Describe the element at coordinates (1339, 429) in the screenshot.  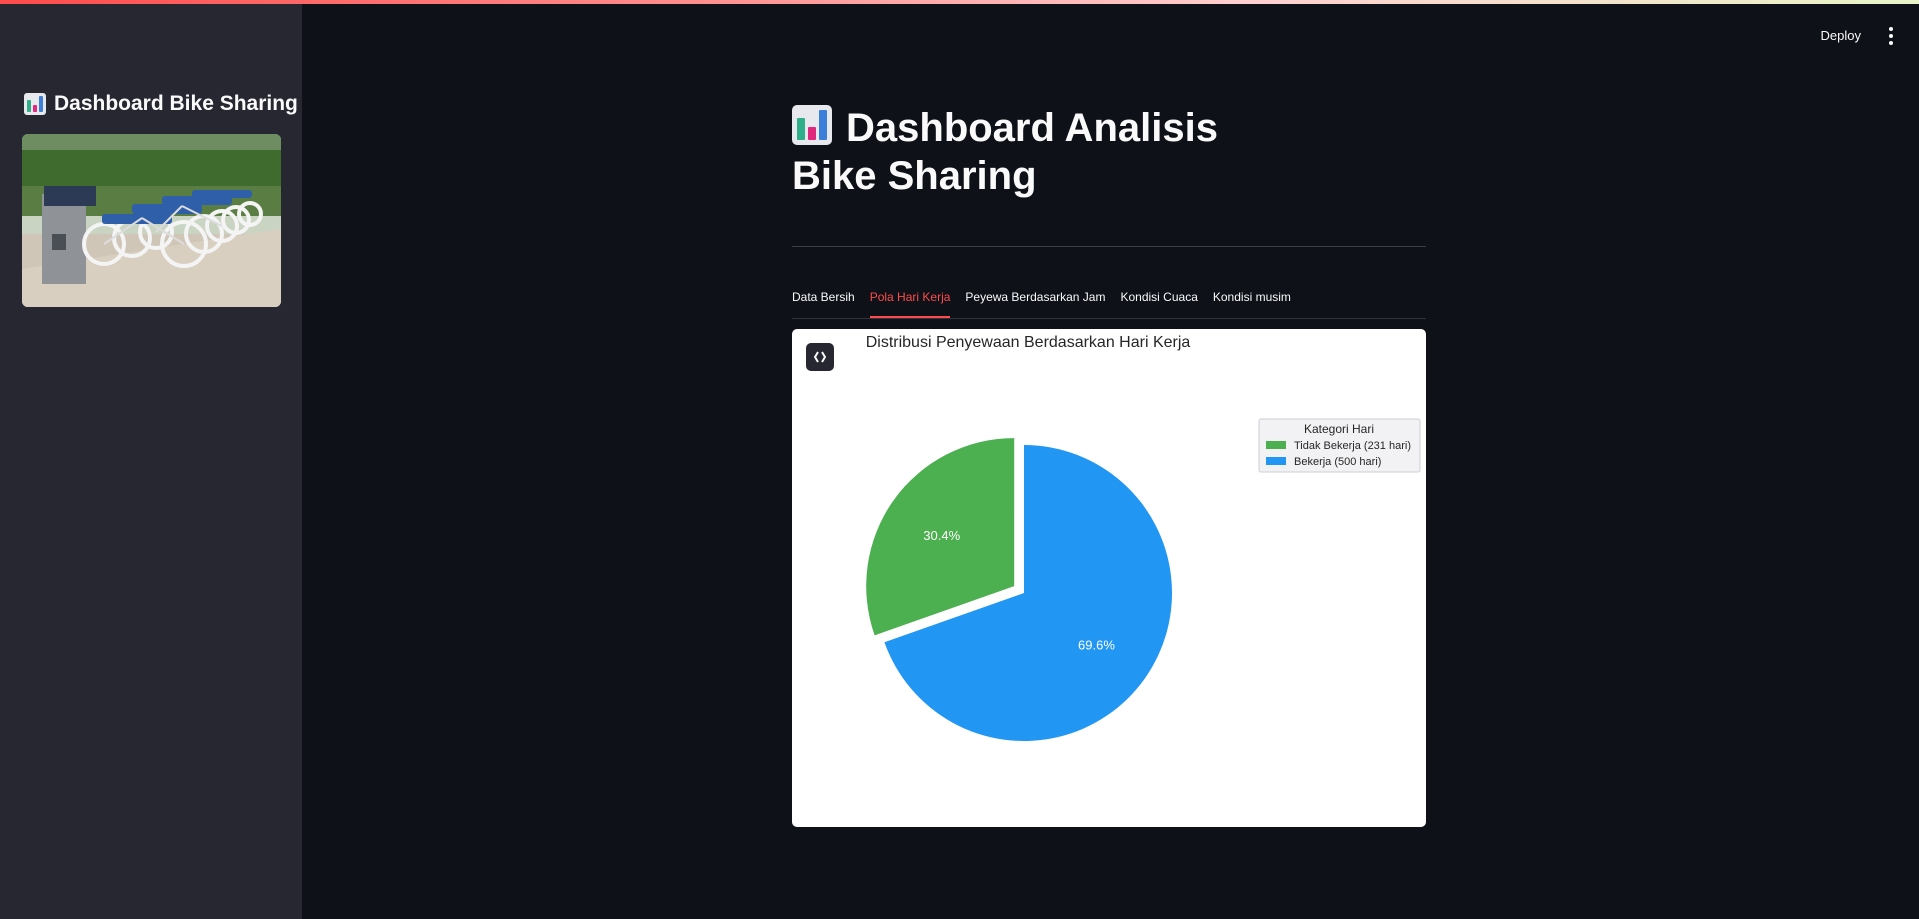
I see `legend-title: Kategori Hari` at that location.